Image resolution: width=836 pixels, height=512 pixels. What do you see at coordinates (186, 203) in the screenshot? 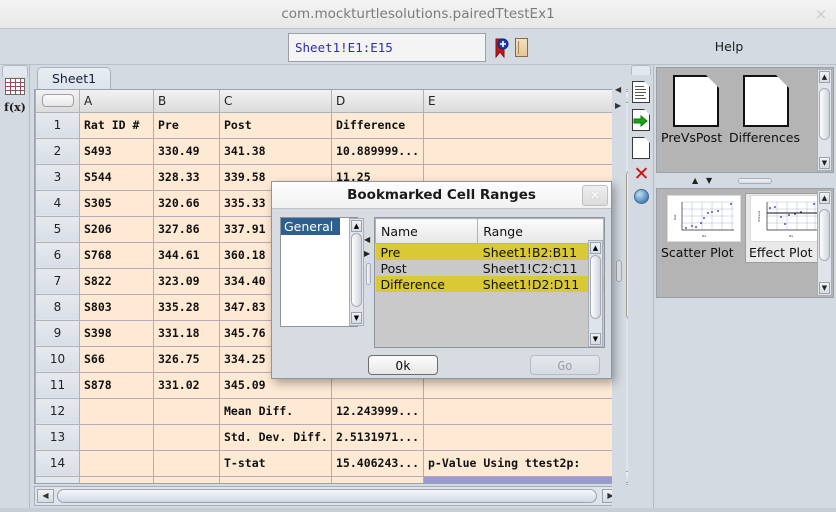
I see `cell-B4: 320.66` at bounding box center [186, 203].